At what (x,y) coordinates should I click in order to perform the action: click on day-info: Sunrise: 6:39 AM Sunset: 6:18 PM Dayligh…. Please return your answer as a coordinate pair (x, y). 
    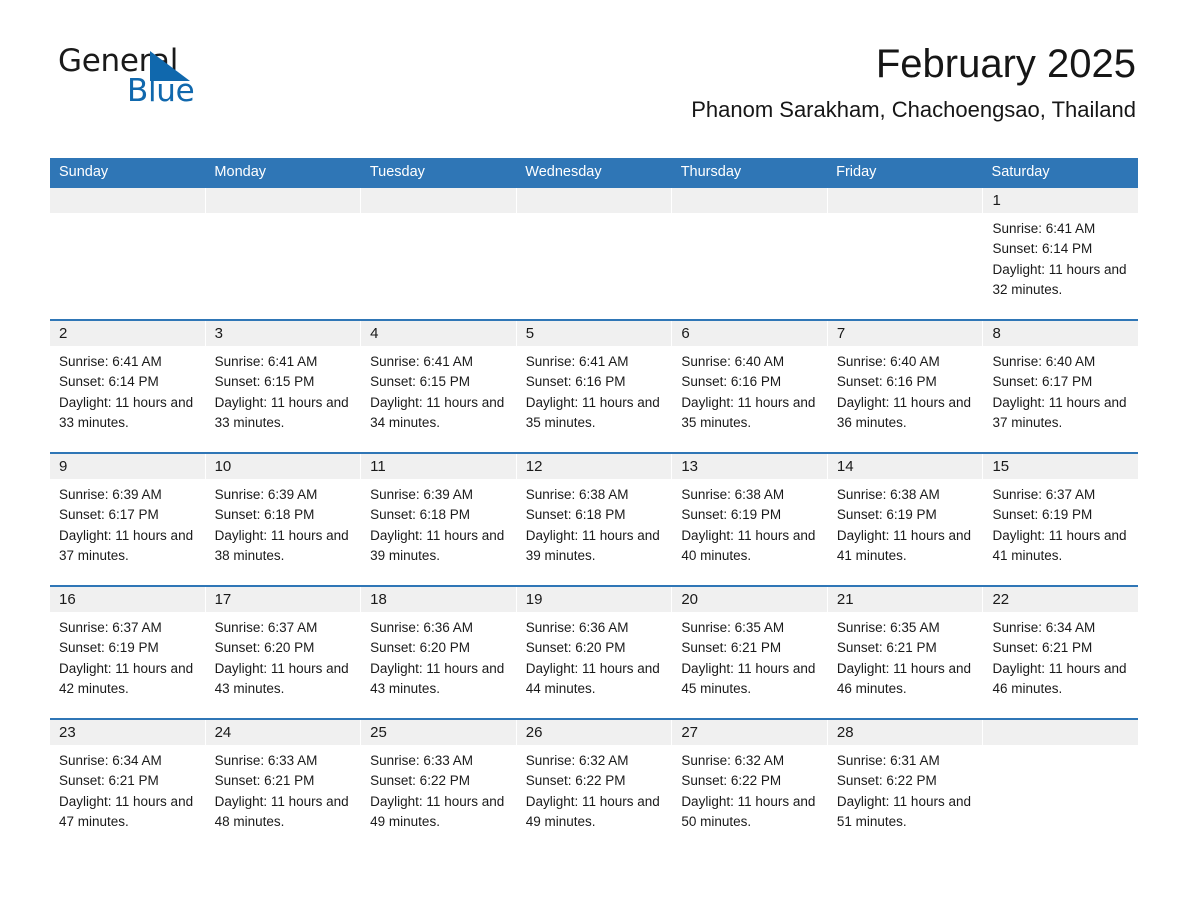
    Looking at the image, I should click on (283, 523).